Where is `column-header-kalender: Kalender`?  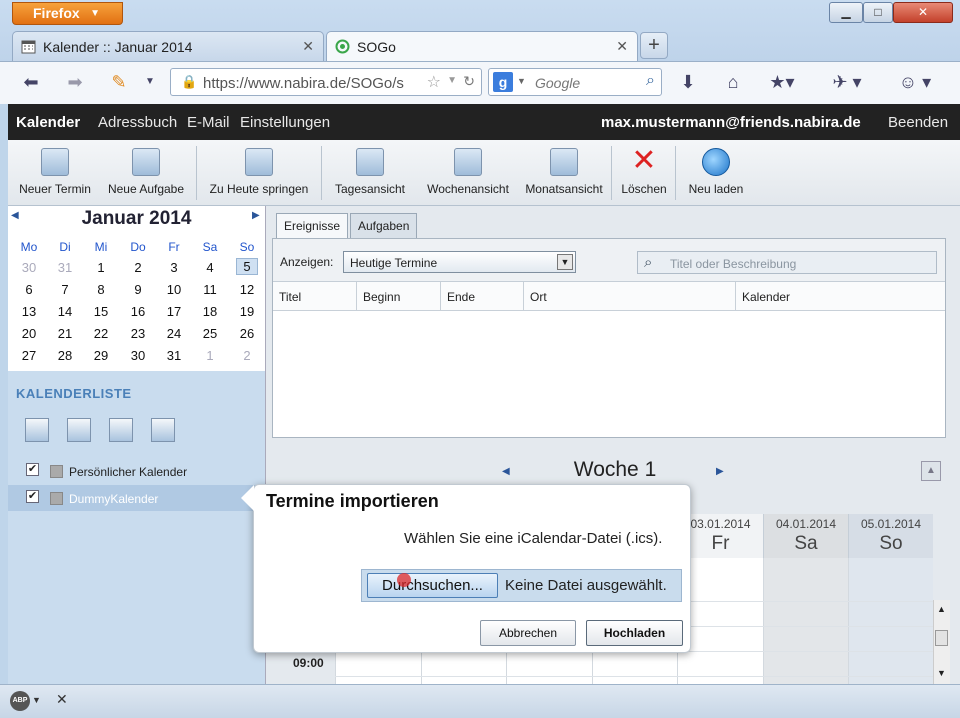
column-header-kalender: Kalender is located at coordinates (840, 296).